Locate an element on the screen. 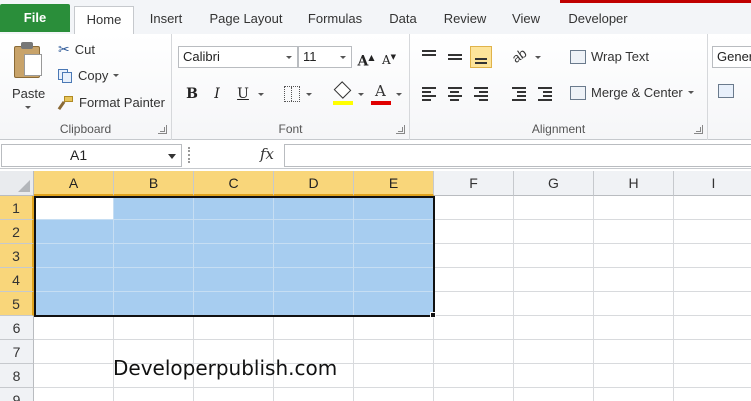 This screenshot has height=401, width=751. cell-a9 is located at coordinates (74, 394).